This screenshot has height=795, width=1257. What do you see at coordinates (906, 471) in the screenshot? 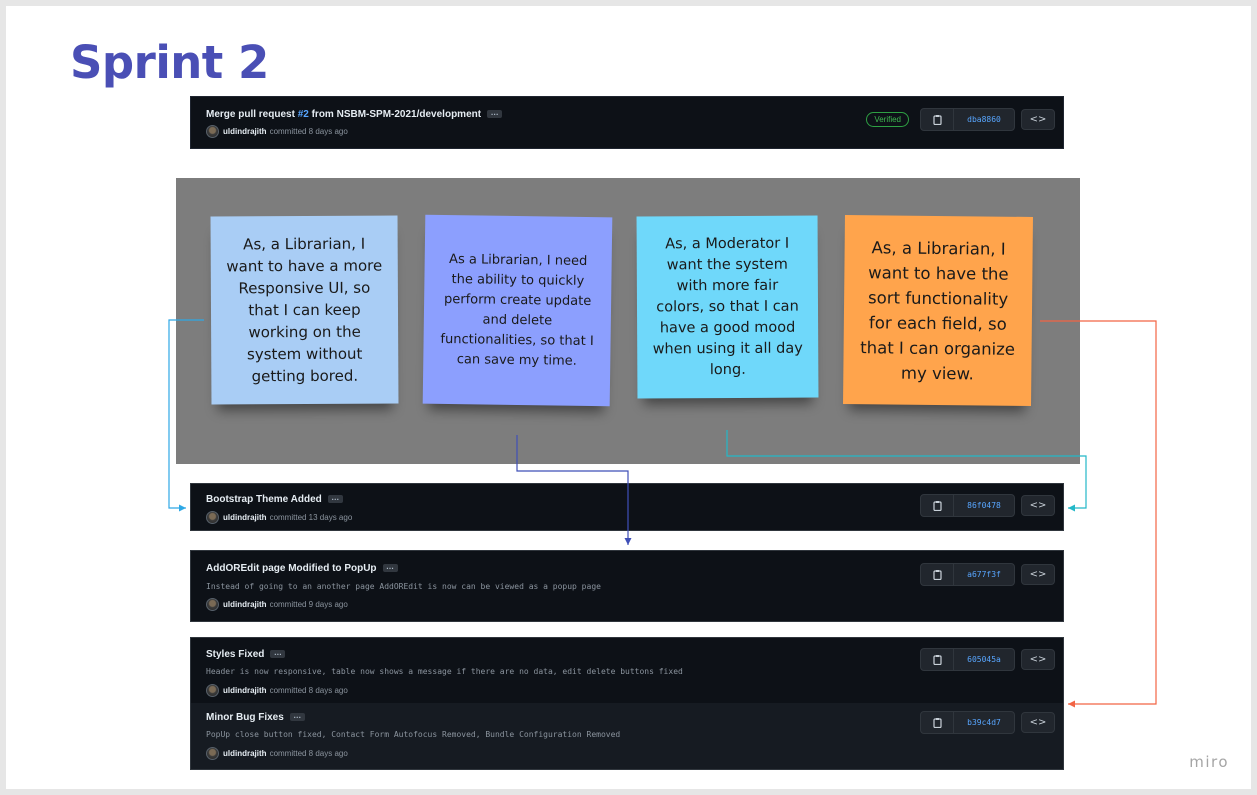
I see `connector-arrow-fair-colors` at bounding box center [906, 471].